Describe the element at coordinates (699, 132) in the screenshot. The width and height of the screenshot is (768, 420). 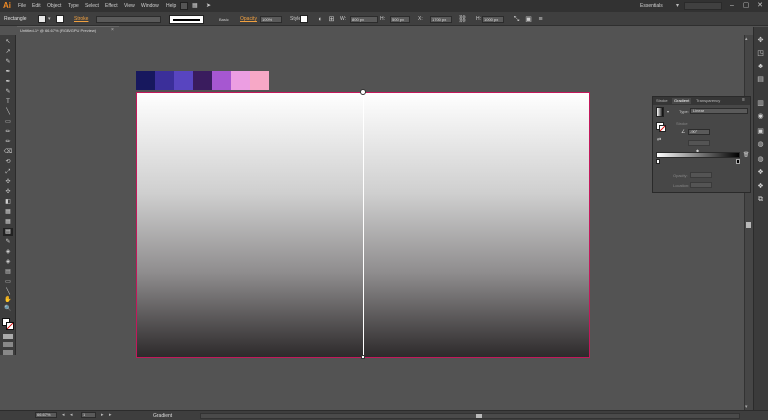
I see `angle-field: -90°` at that location.